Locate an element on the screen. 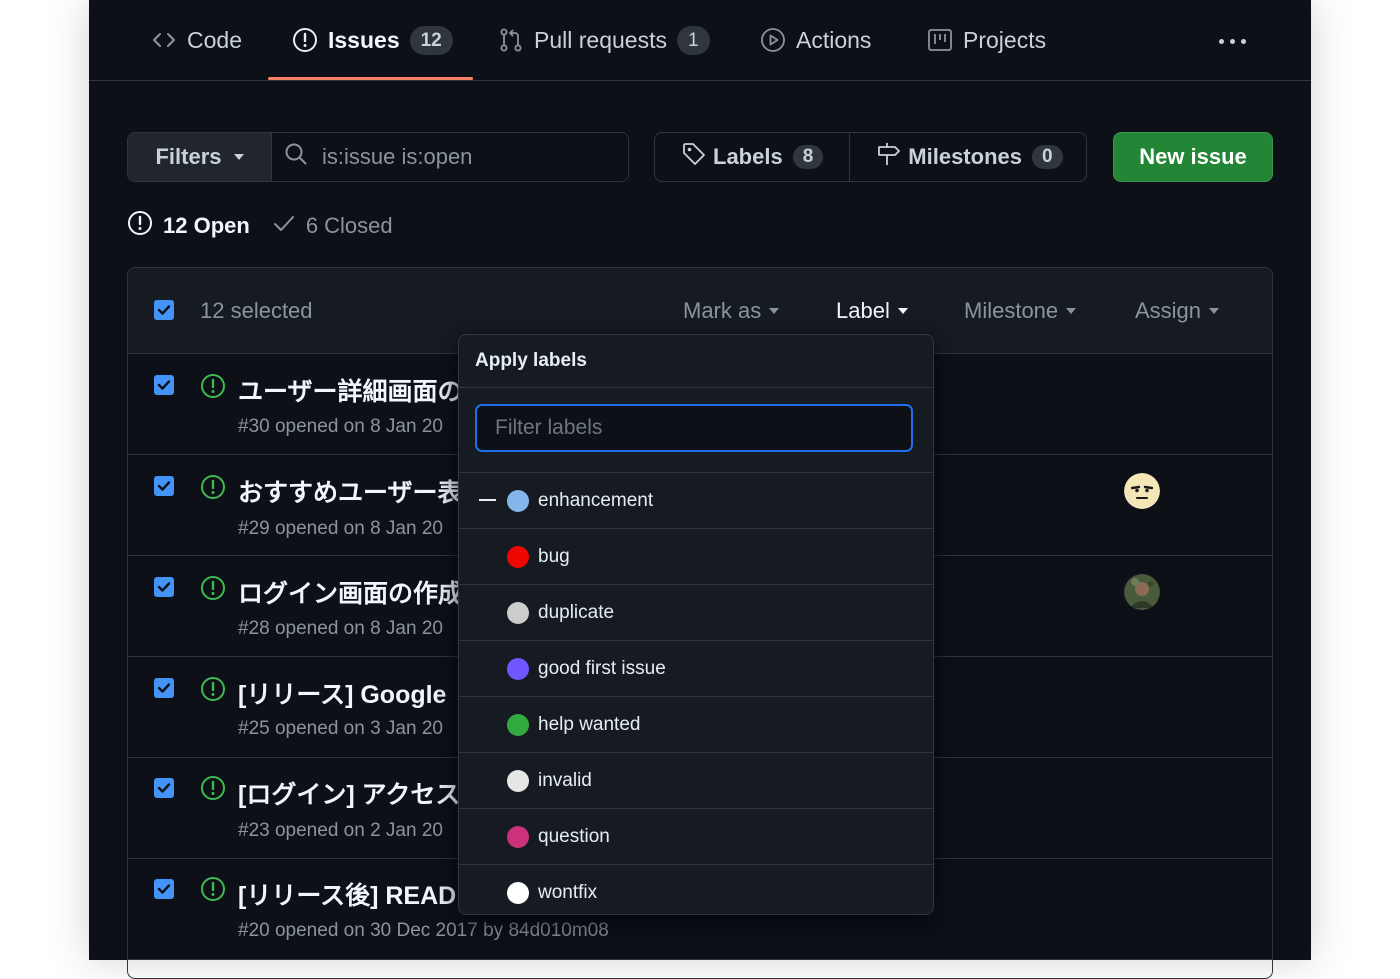  label-option-wontfix: wontfix is located at coordinates (696, 889).